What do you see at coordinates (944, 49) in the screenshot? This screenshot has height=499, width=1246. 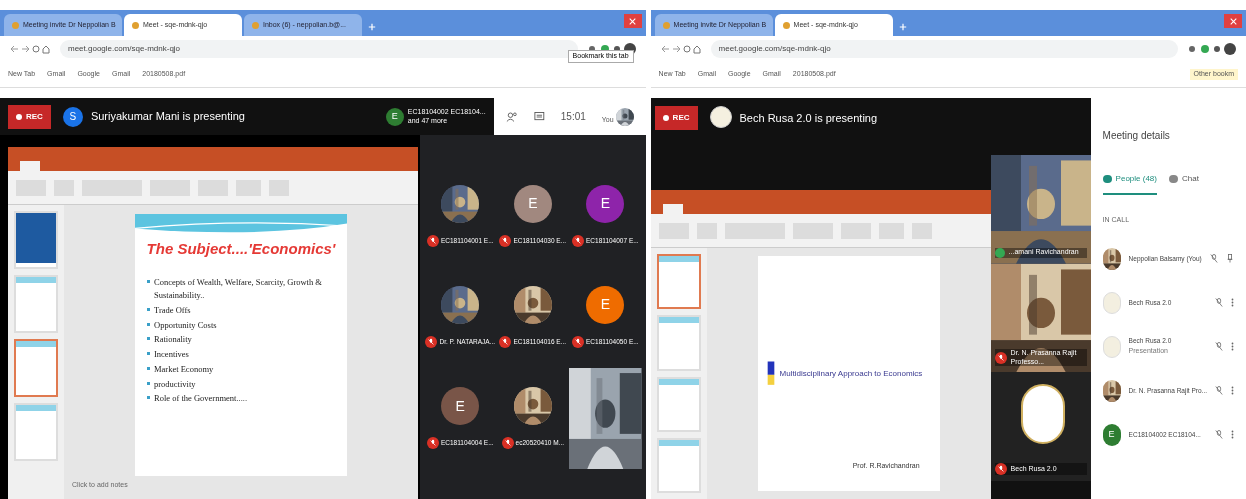 I see `address-bar: meet.google.com/sqe-mdnk-qjo` at bounding box center [944, 49].